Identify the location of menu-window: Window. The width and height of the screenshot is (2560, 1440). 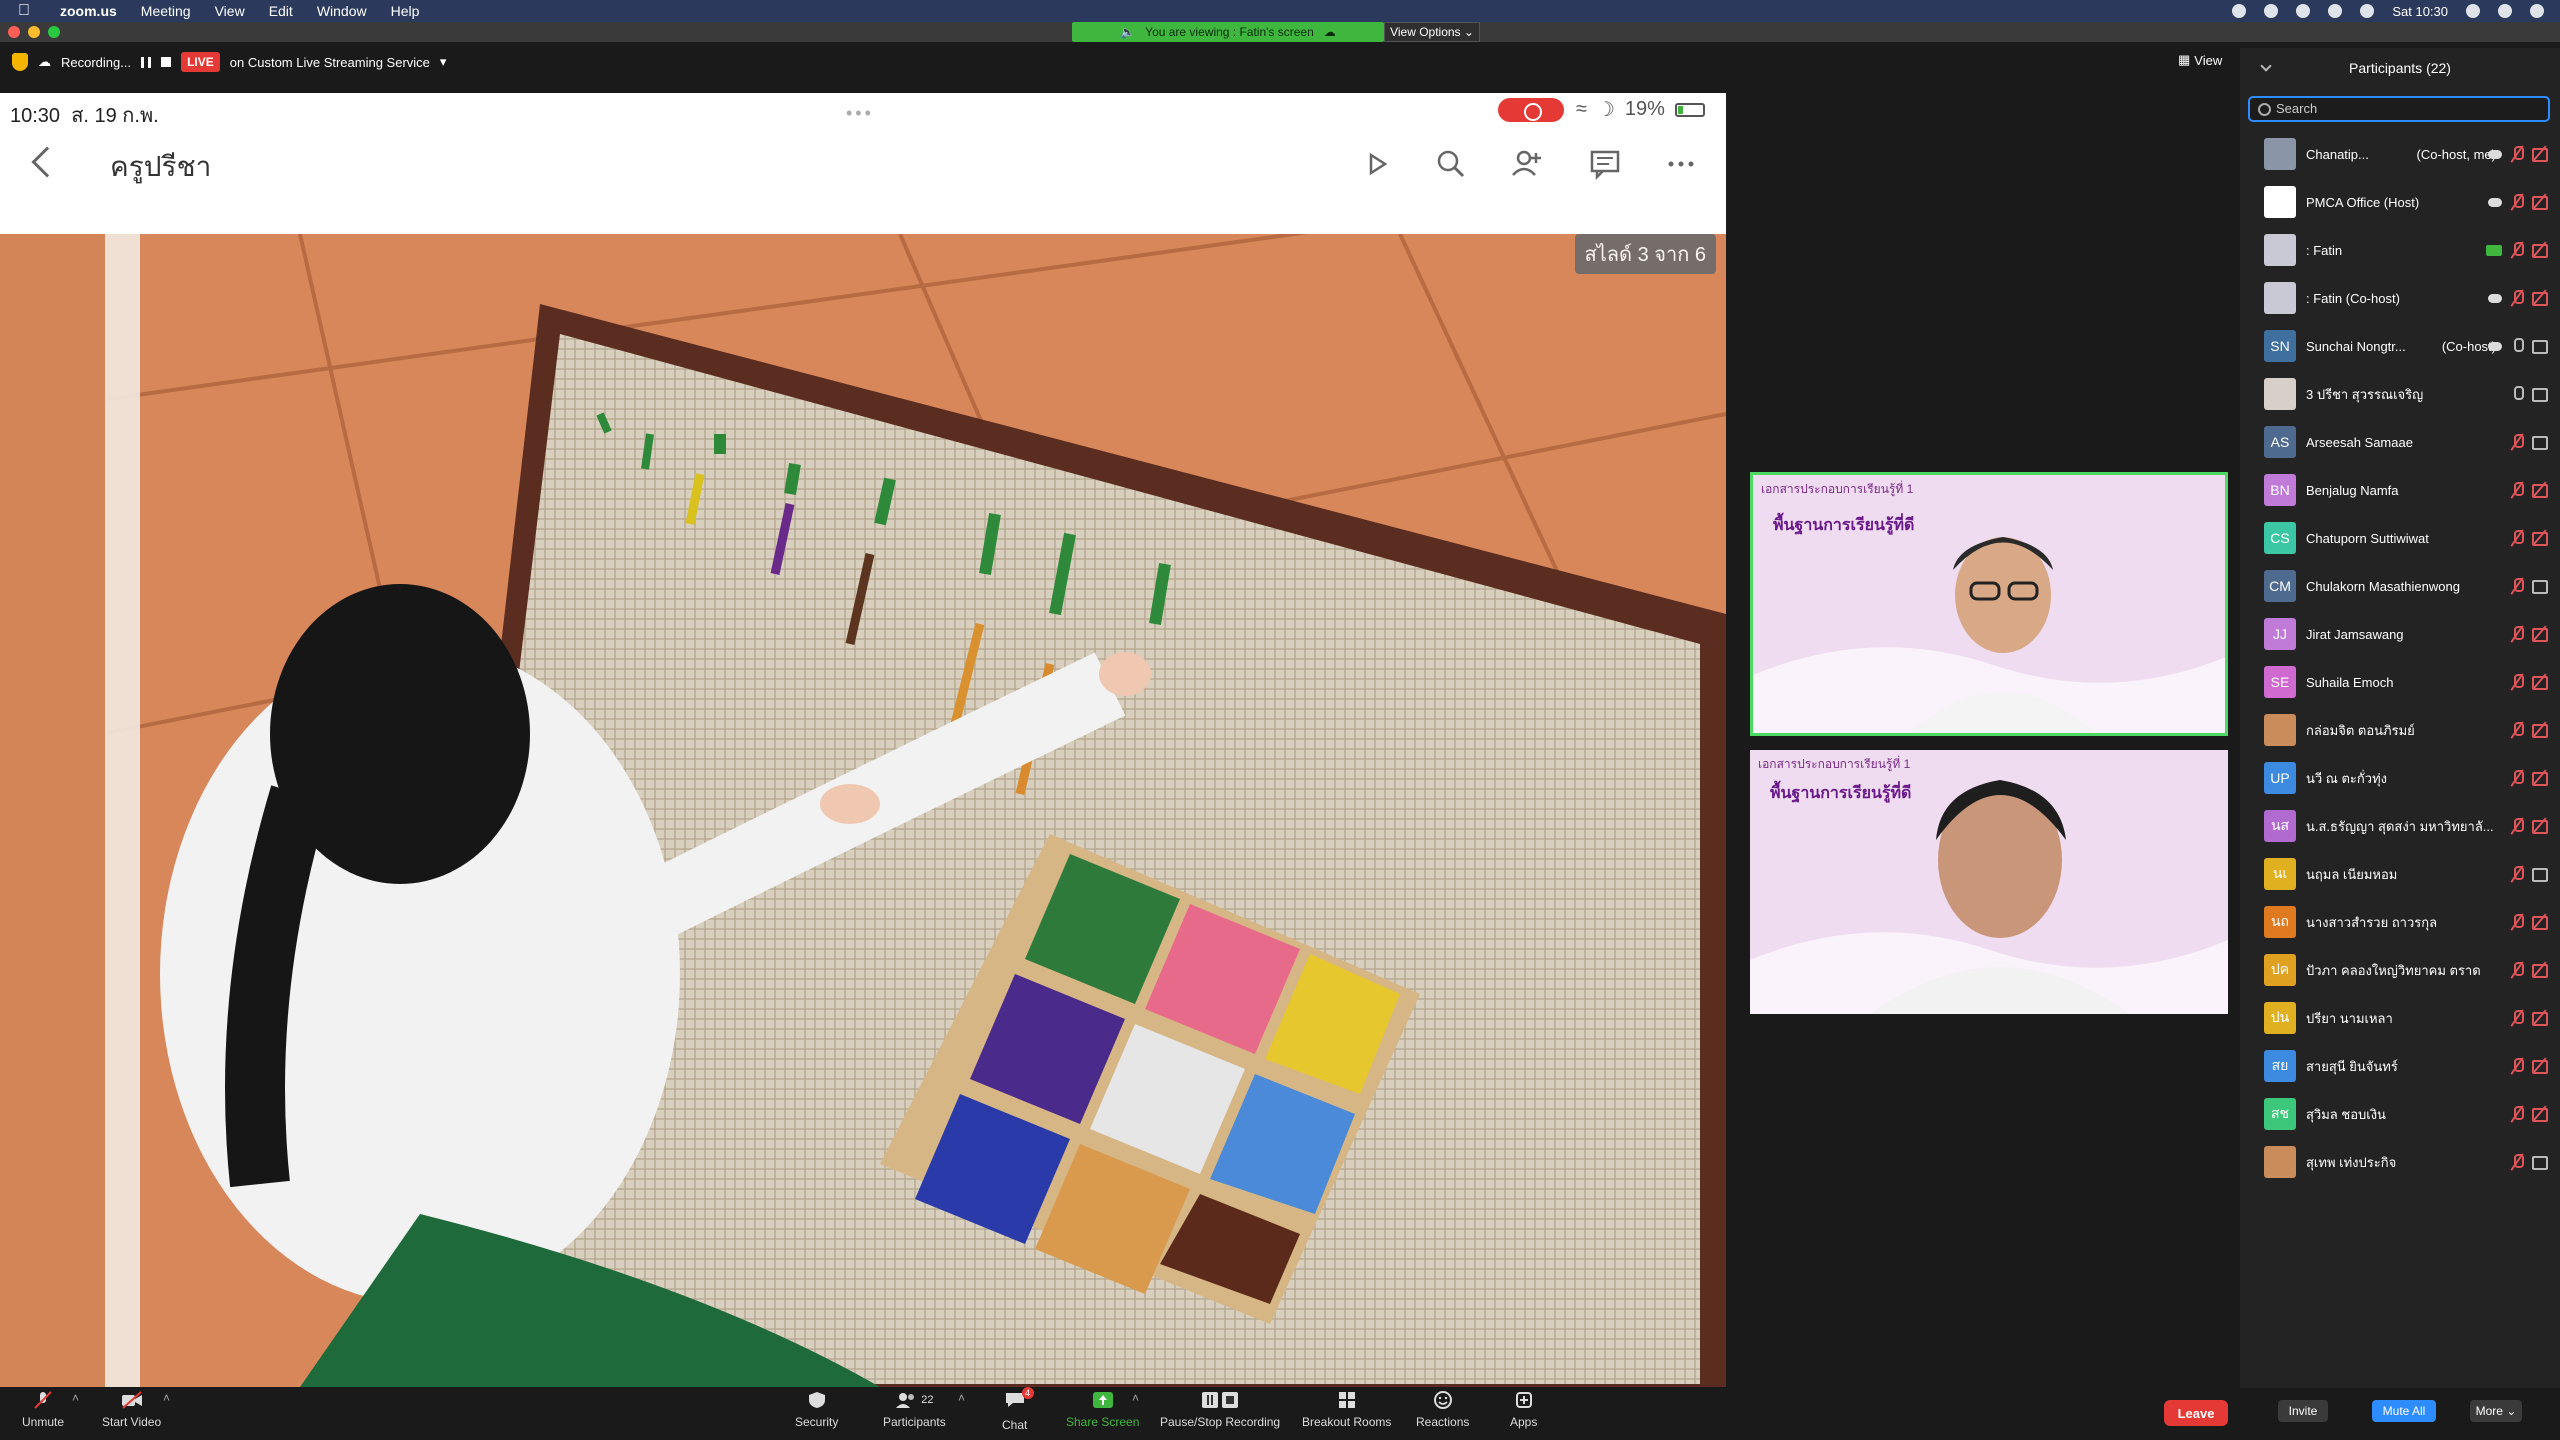
(342, 11).